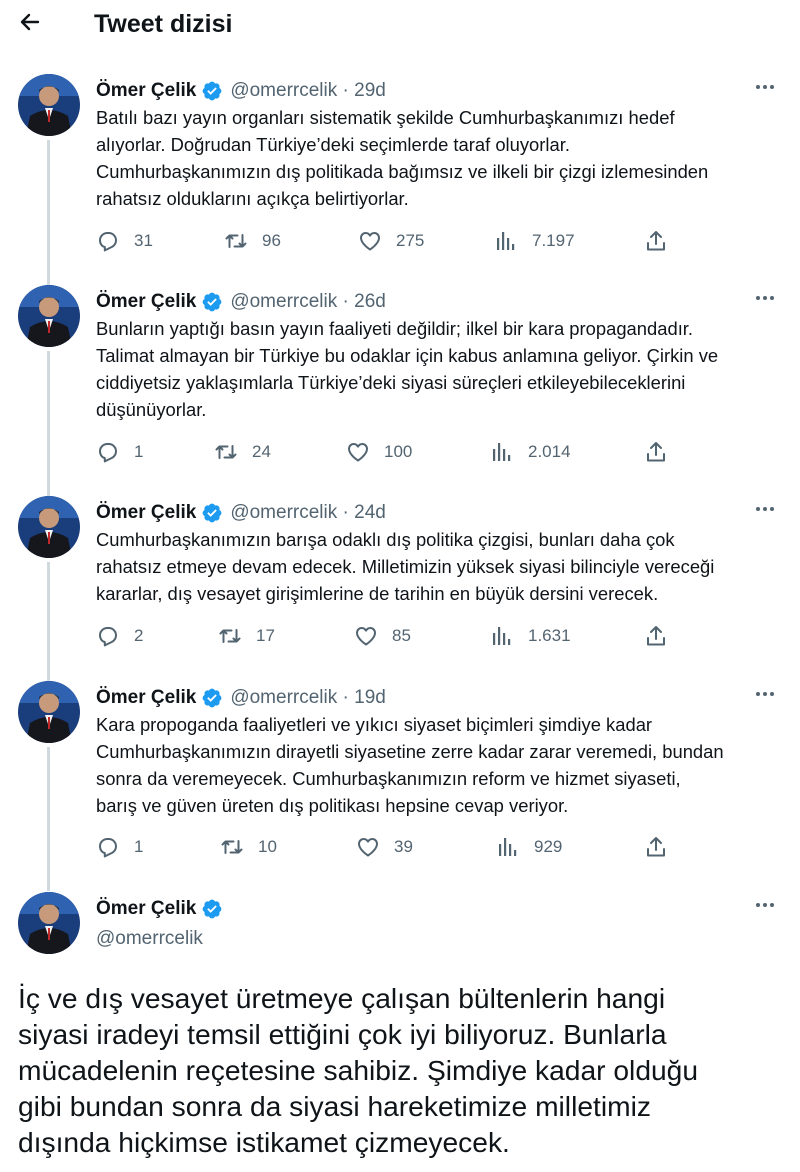  I want to click on tweet-actions: 1 10 39 929, so click(386, 847).